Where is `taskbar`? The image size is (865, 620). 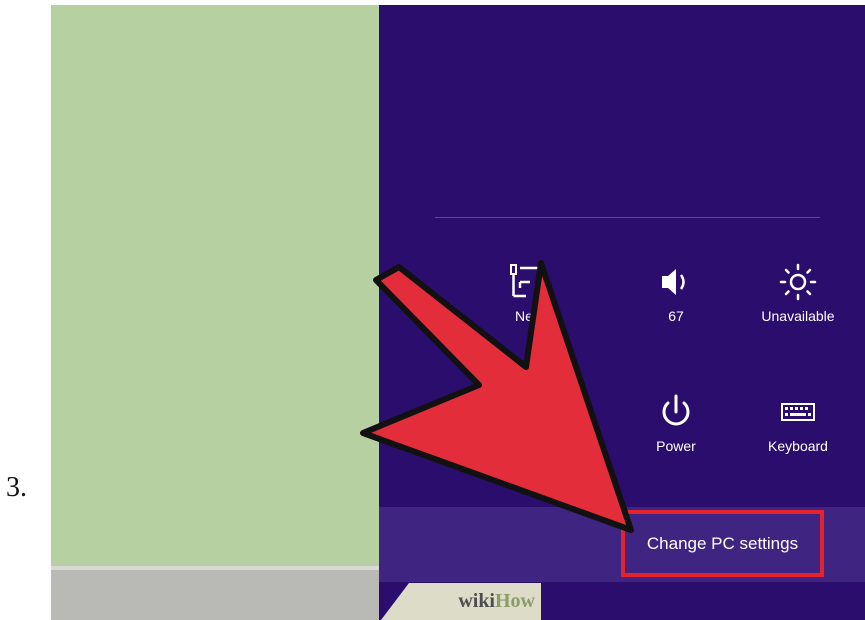
taskbar is located at coordinates (215, 593).